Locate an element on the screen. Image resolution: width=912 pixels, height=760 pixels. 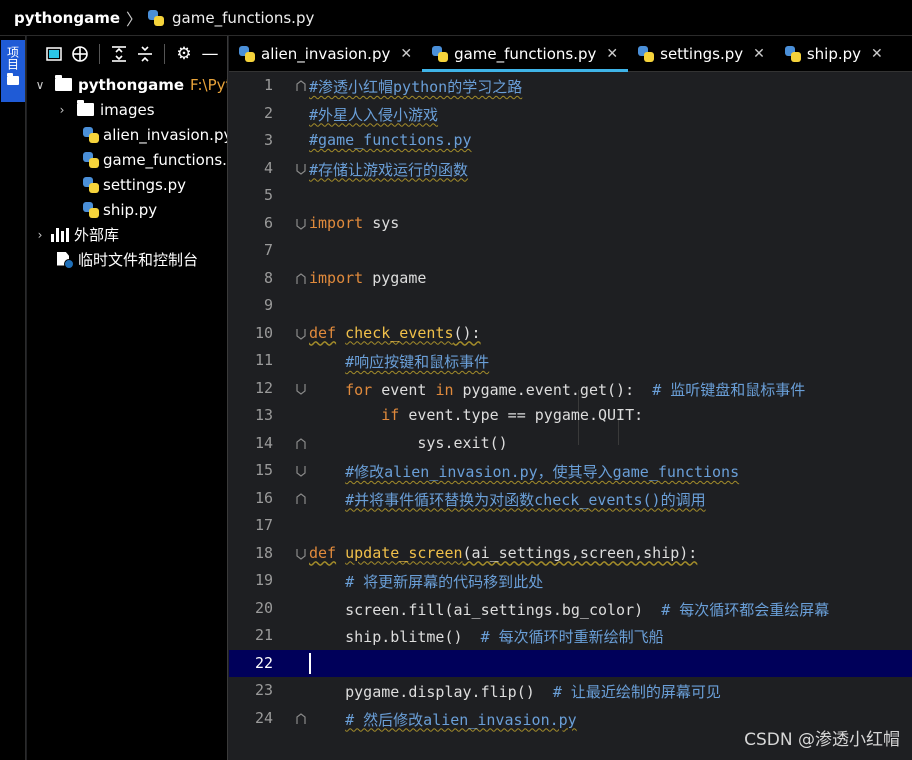
breadcrumb-file: game_functions.py is located at coordinates (243, 18).